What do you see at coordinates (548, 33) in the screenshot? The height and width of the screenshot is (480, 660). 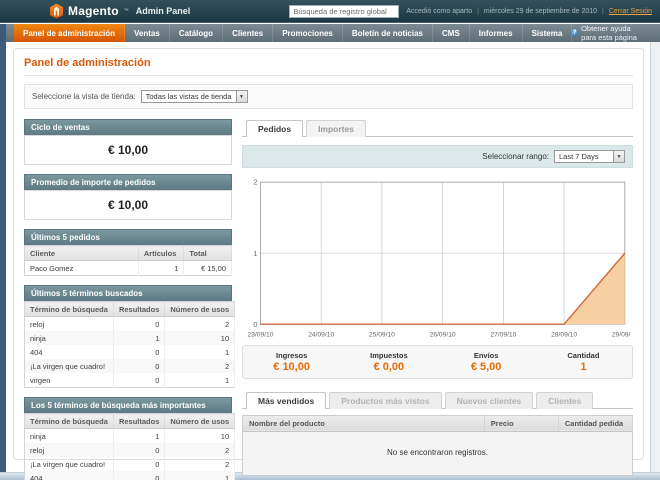 I see `nav-item-sistema: Sistema` at bounding box center [548, 33].